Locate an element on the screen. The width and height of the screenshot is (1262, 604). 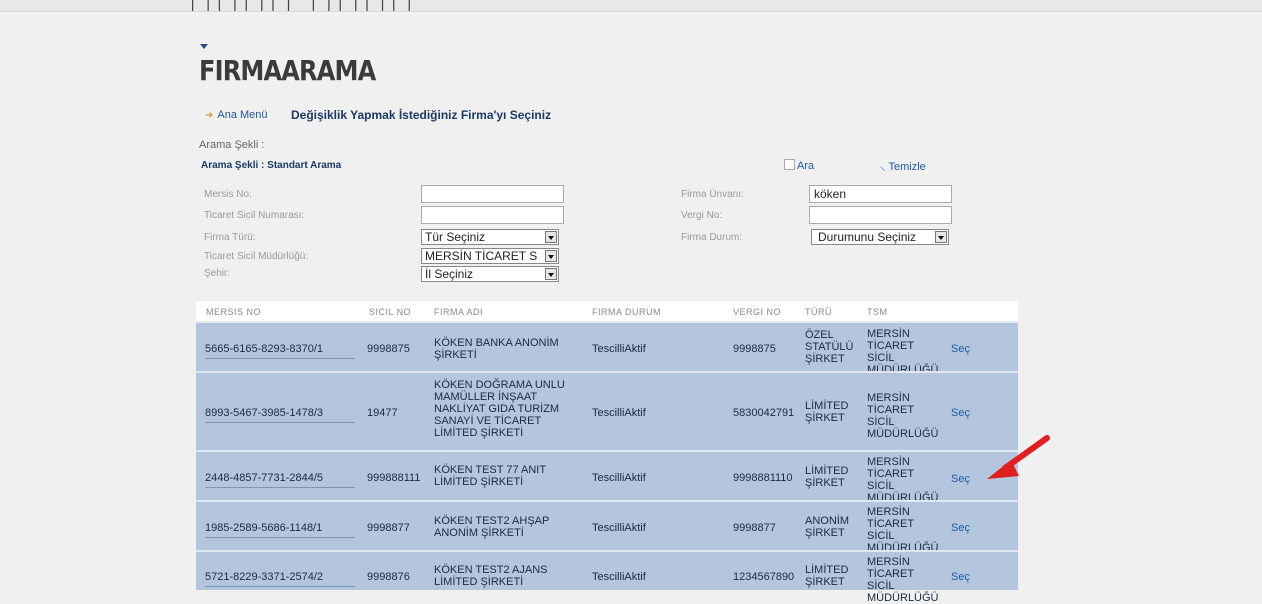
red-arrow-icon is located at coordinates (1018, 457).